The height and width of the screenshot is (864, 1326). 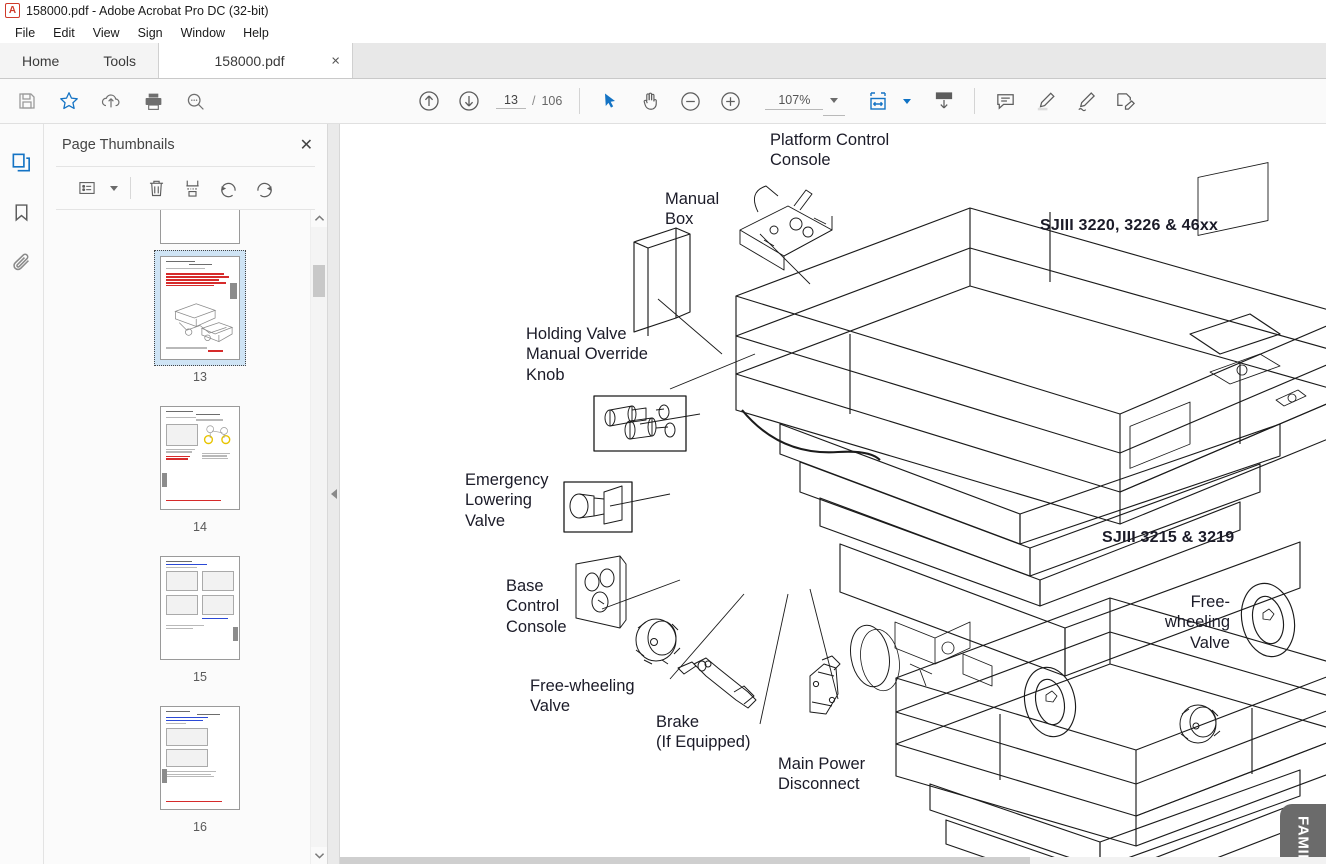 What do you see at coordinates (200, 377) in the screenshot?
I see `thumbnail-page-number: 13` at bounding box center [200, 377].